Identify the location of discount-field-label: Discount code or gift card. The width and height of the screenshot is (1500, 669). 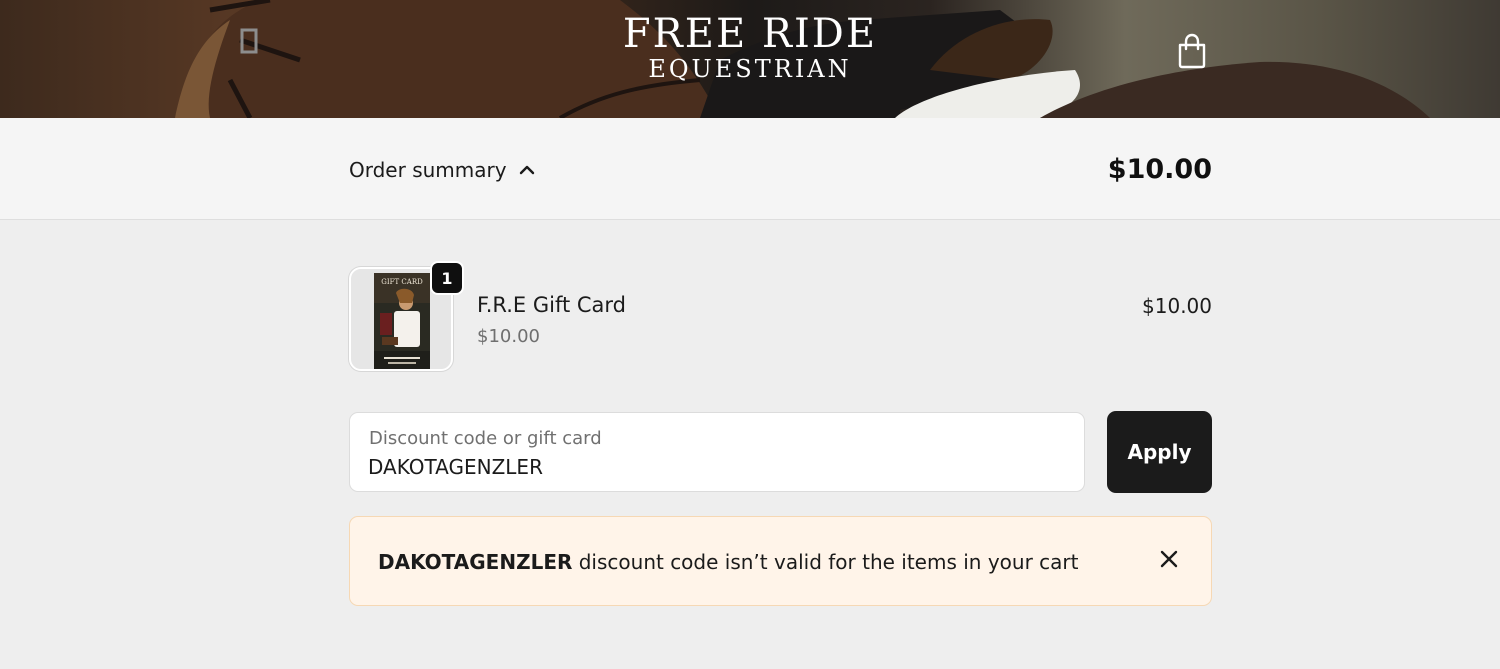
(485, 438).